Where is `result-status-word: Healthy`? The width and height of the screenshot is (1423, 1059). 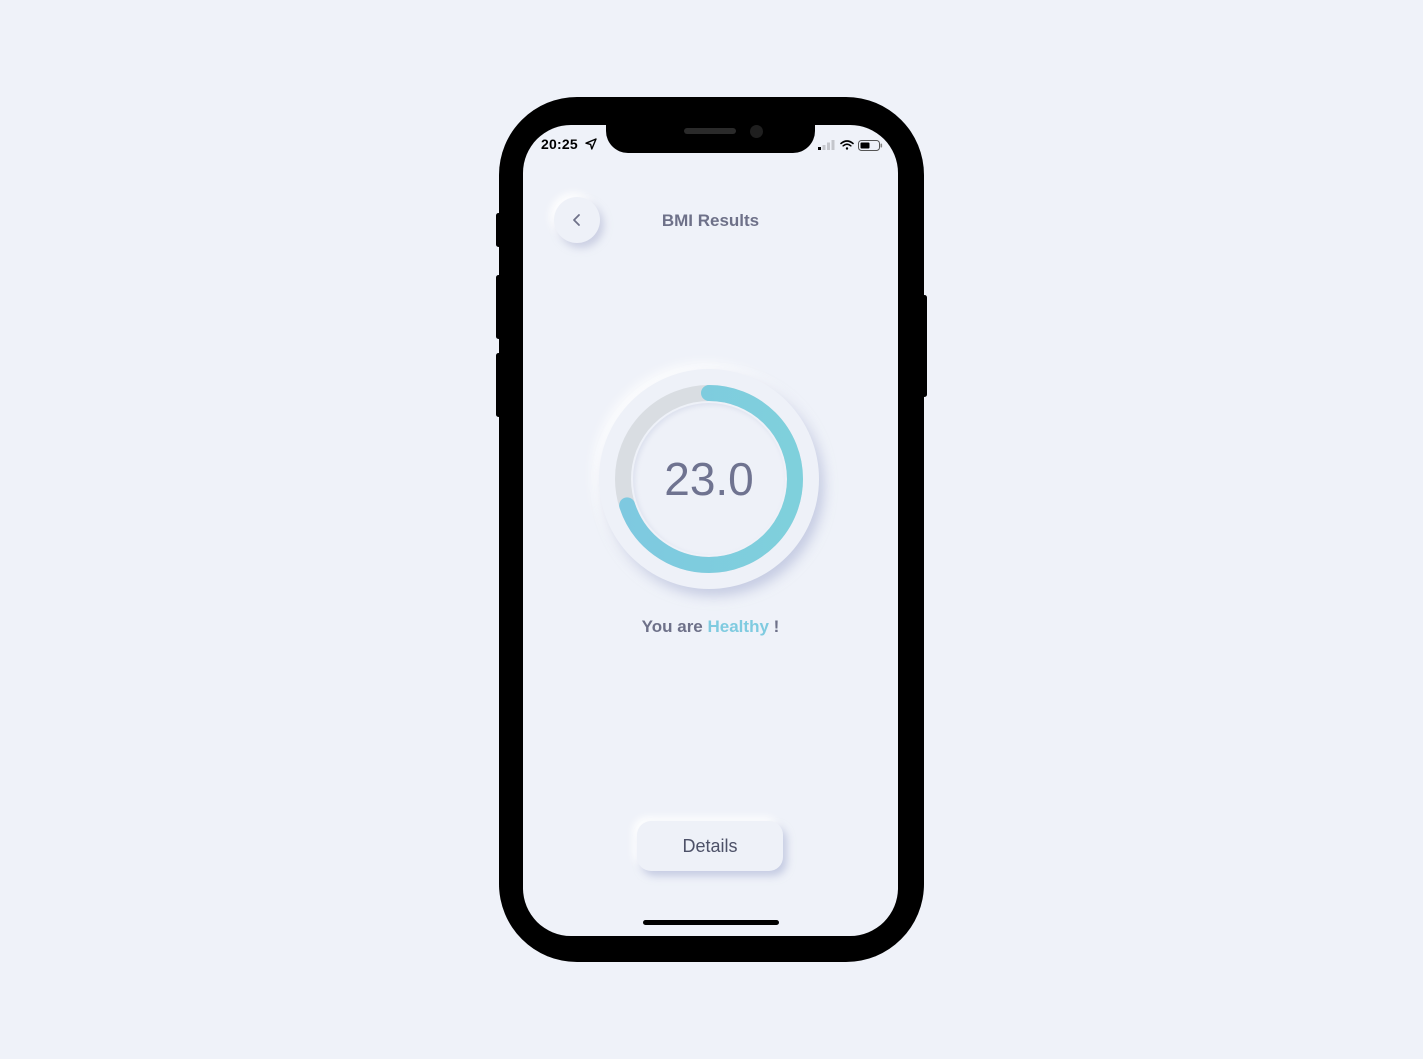 result-status-word: Healthy is located at coordinates (738, 626).